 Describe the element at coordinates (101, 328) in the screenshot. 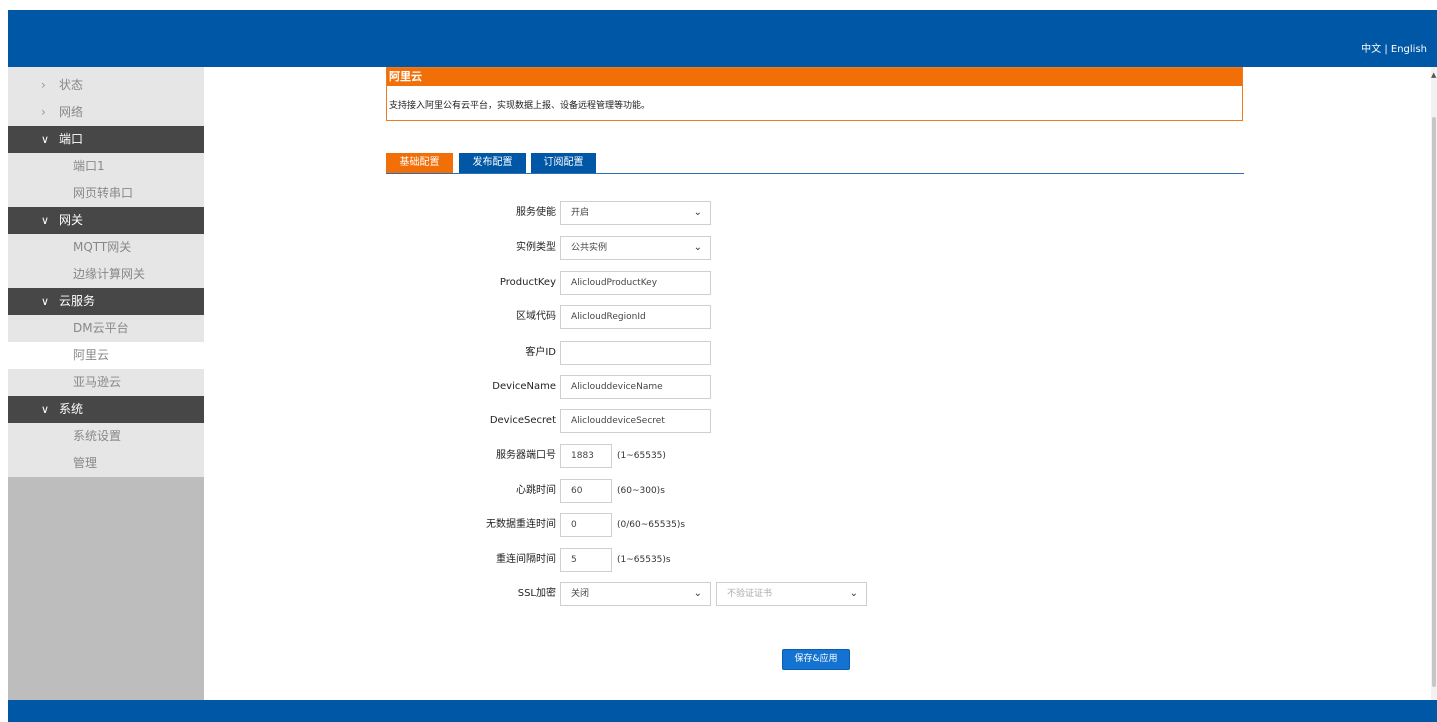

I see `sidebar-item-label: DM云平台` at that location.